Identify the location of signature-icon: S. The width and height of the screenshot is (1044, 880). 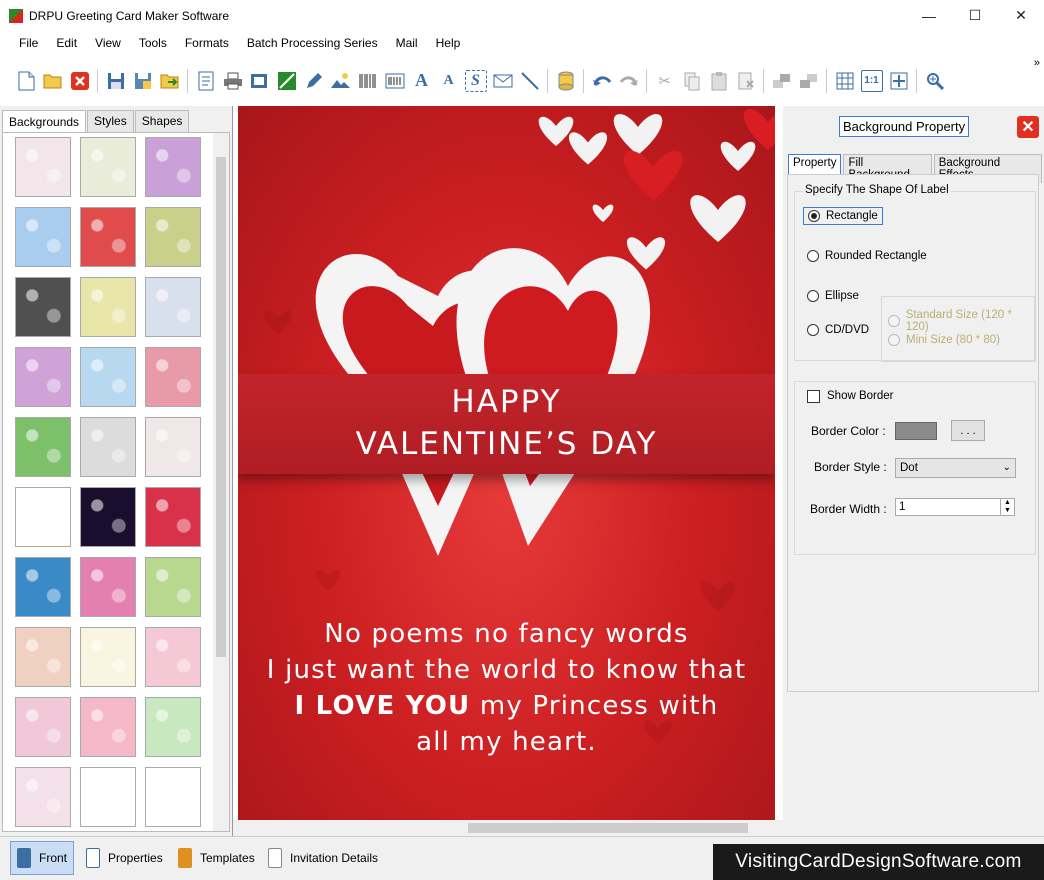
(475, 80).